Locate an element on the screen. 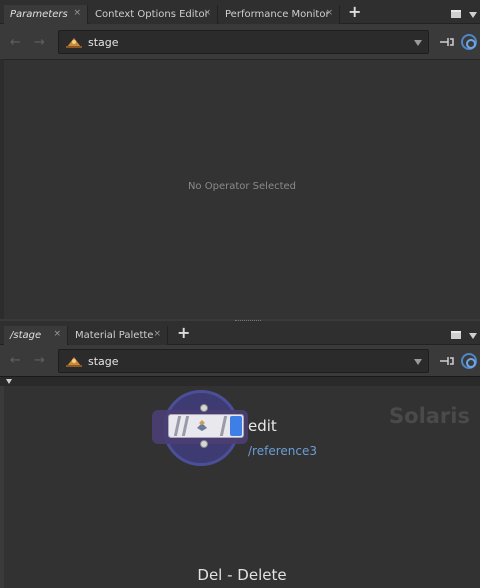 The height and width of the screenshot is (588, 480). tab-label: Parameters is located at coordinates (39, 14).